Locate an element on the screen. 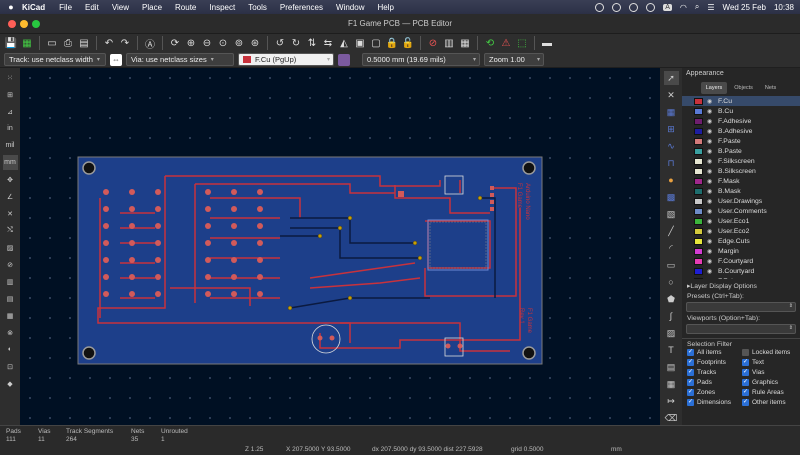  layer-row: ◉ F.Paste is located at coordinates (741, 141).